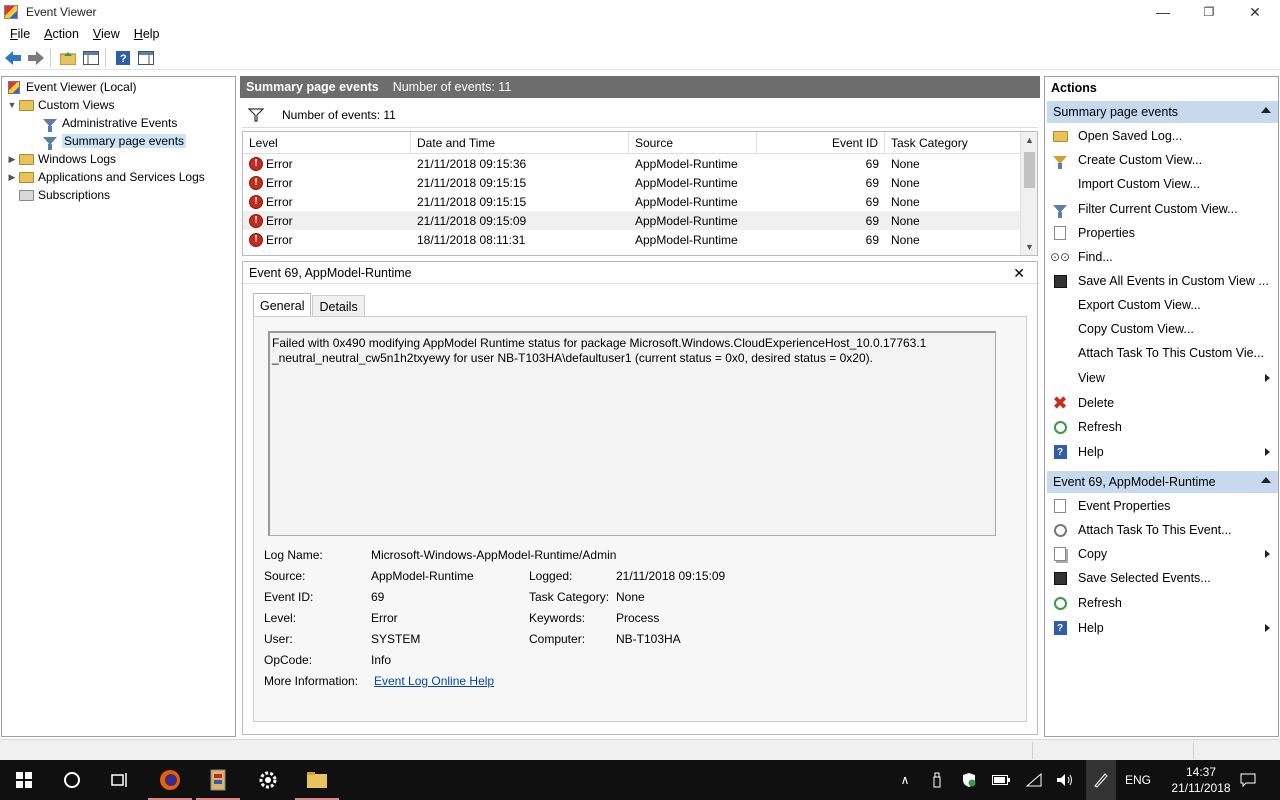 The width and height of the screenshot is (1280, 800). What do you see at coordinates (1029, 140) in the screenshot?
I see `scroll-up-arrow-icon: ▲` at bounding box center [1029, 140].